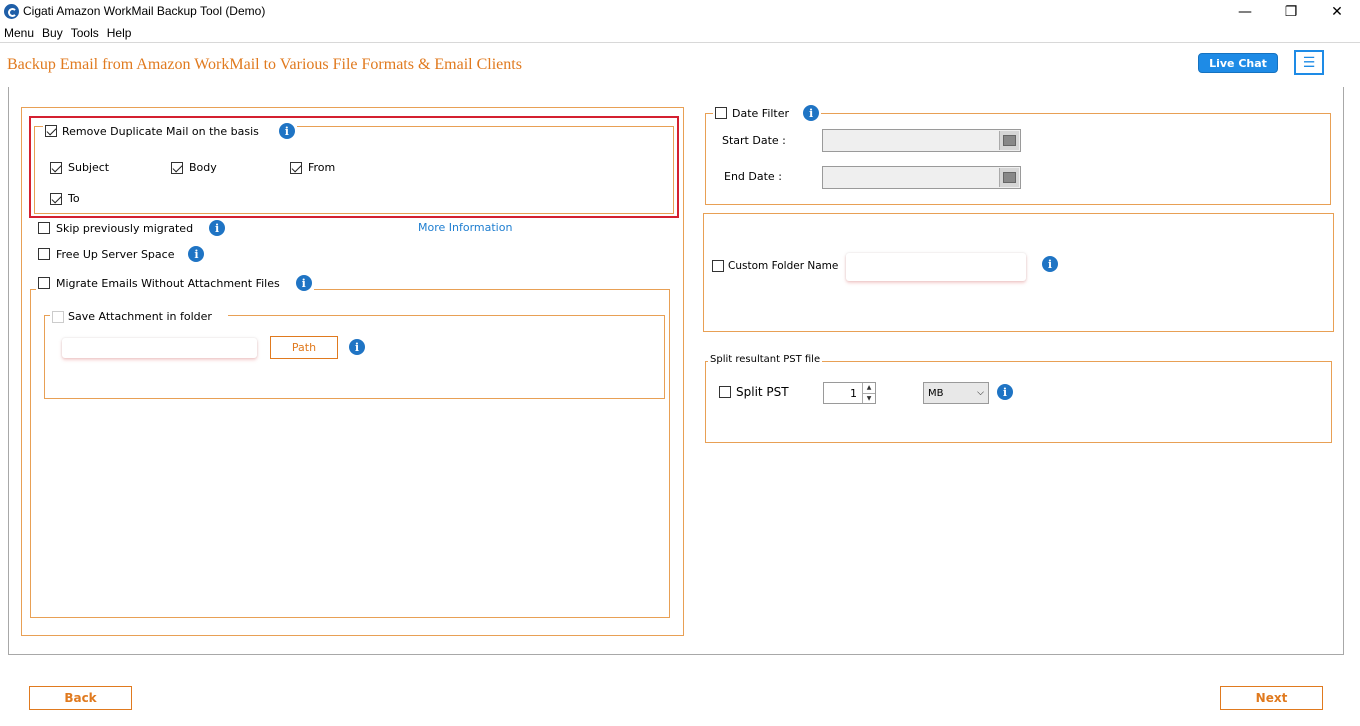  Describe the element at coordinates (119, 33) in the screenshot. I see `menu-item-help: Help` at that location.